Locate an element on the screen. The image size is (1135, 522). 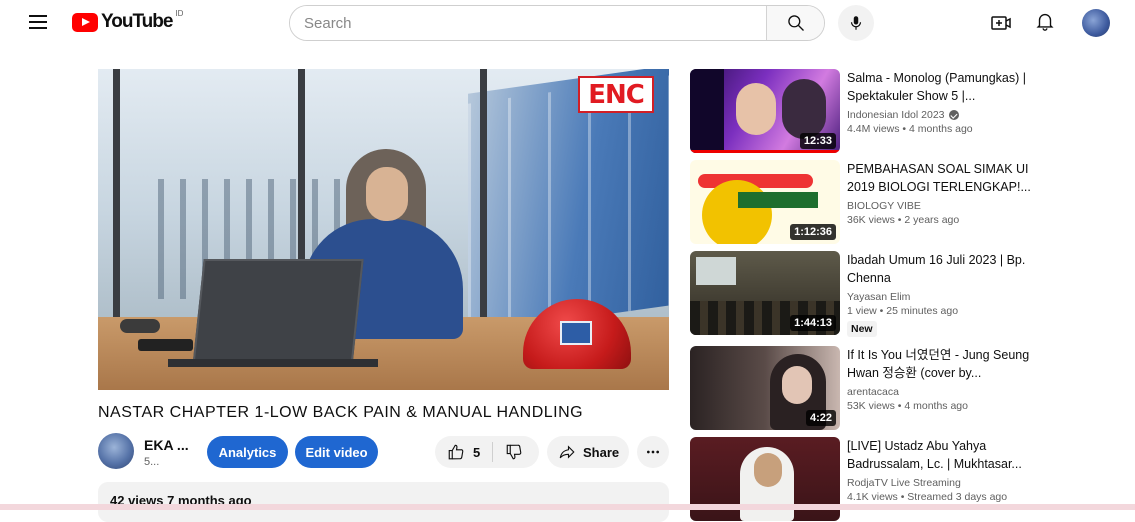
video-plus-icon is located at coordinates (1001, 23).